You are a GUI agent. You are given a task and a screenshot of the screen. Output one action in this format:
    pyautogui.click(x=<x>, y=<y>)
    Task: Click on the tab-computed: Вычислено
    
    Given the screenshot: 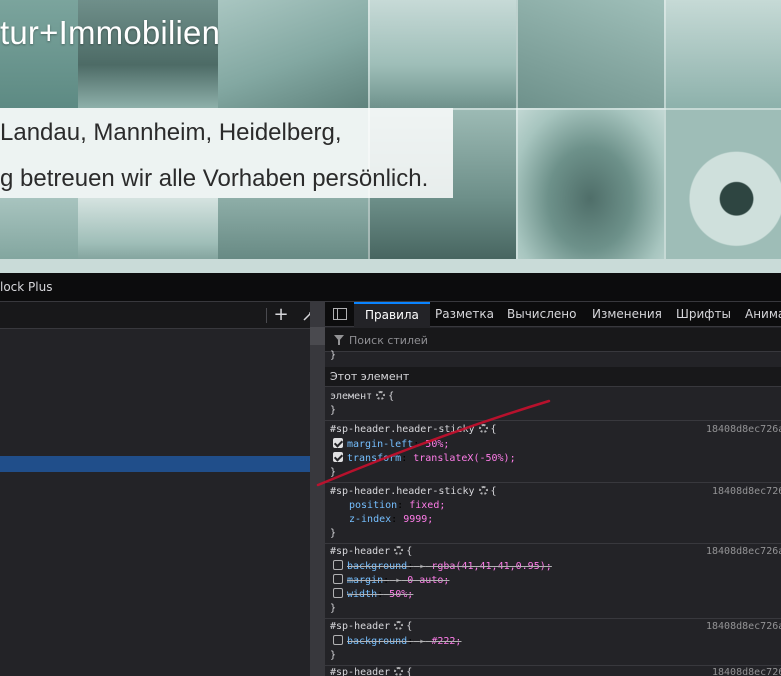 What is the action you would take?
    pyautogui.click(x=541, y=314)
    